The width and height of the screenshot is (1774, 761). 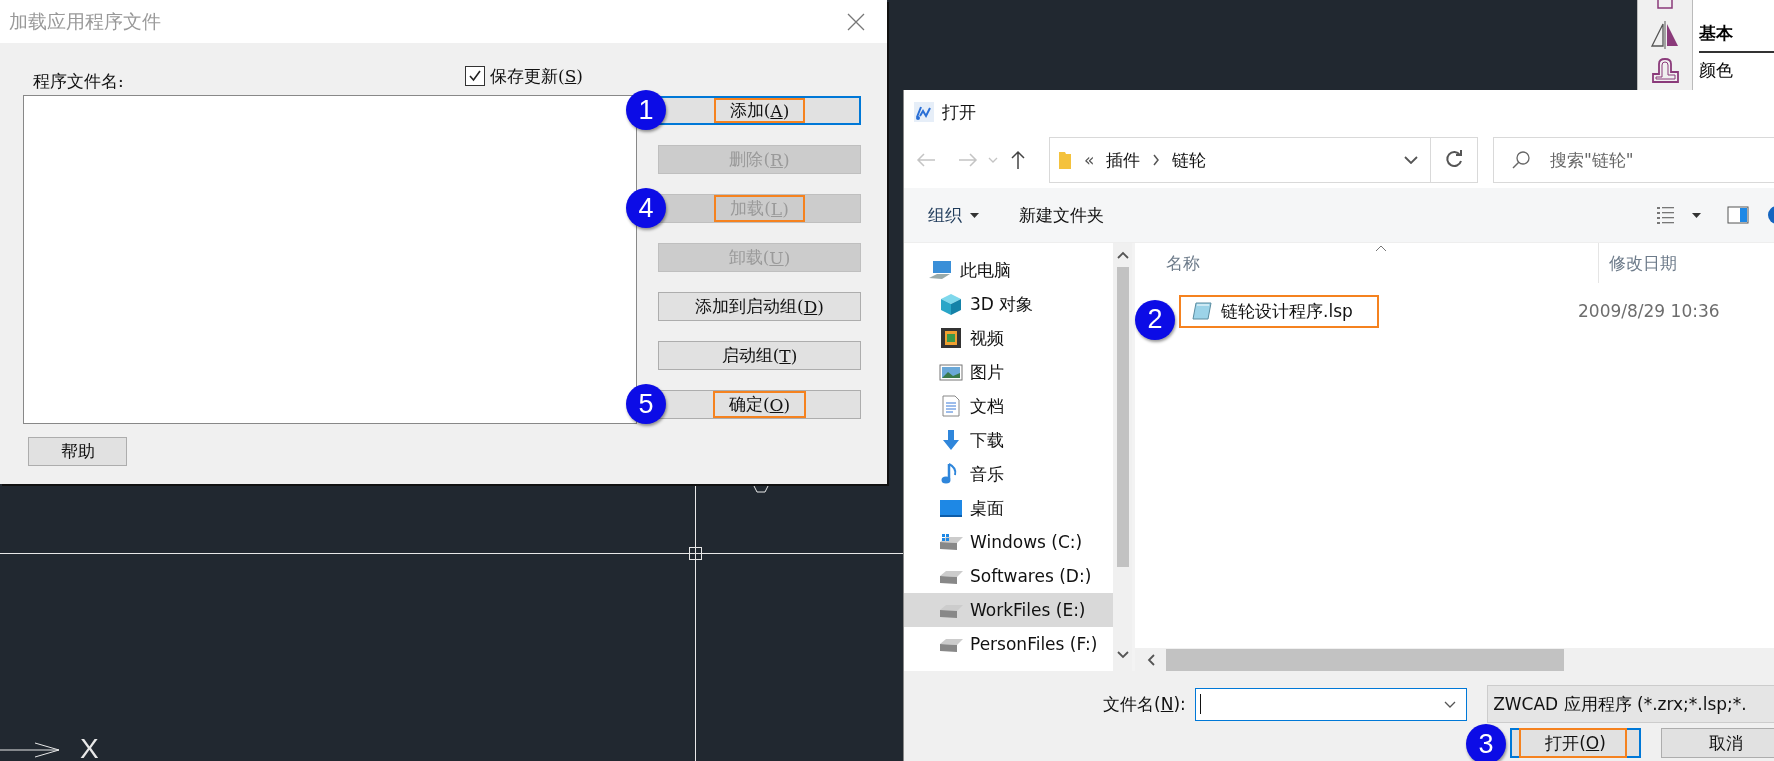 What do you see at coordinates (1189, 160) in the screenshot?
I see `breadcrumb-item: 链轮` at bounding box center [1189, 160].